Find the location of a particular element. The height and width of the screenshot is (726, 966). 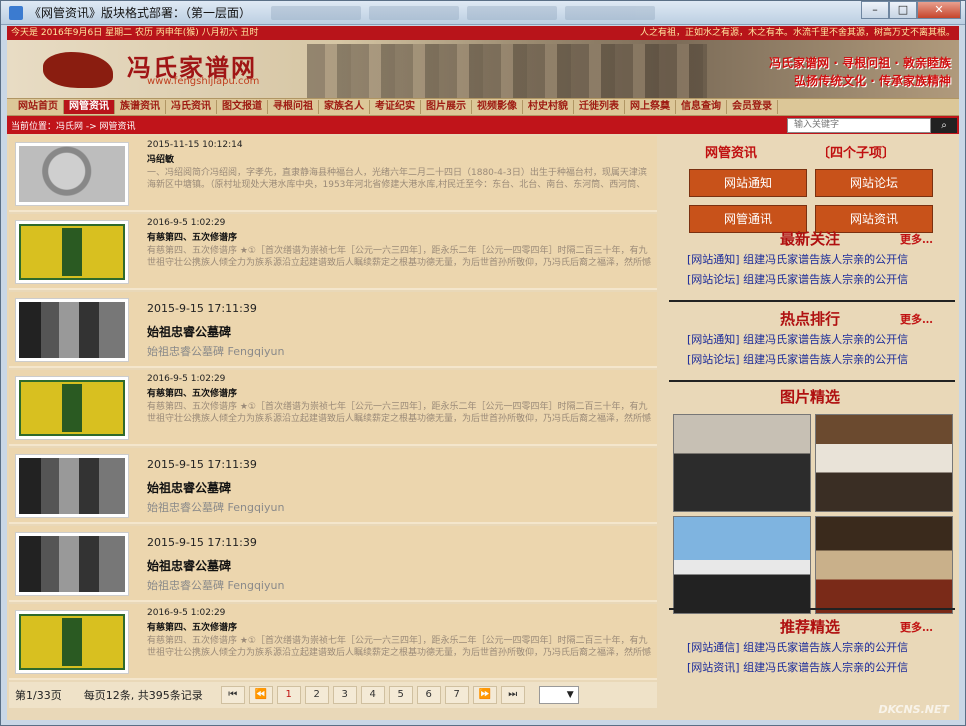

page-4-button: 4 is located at coordinates (372, 695).